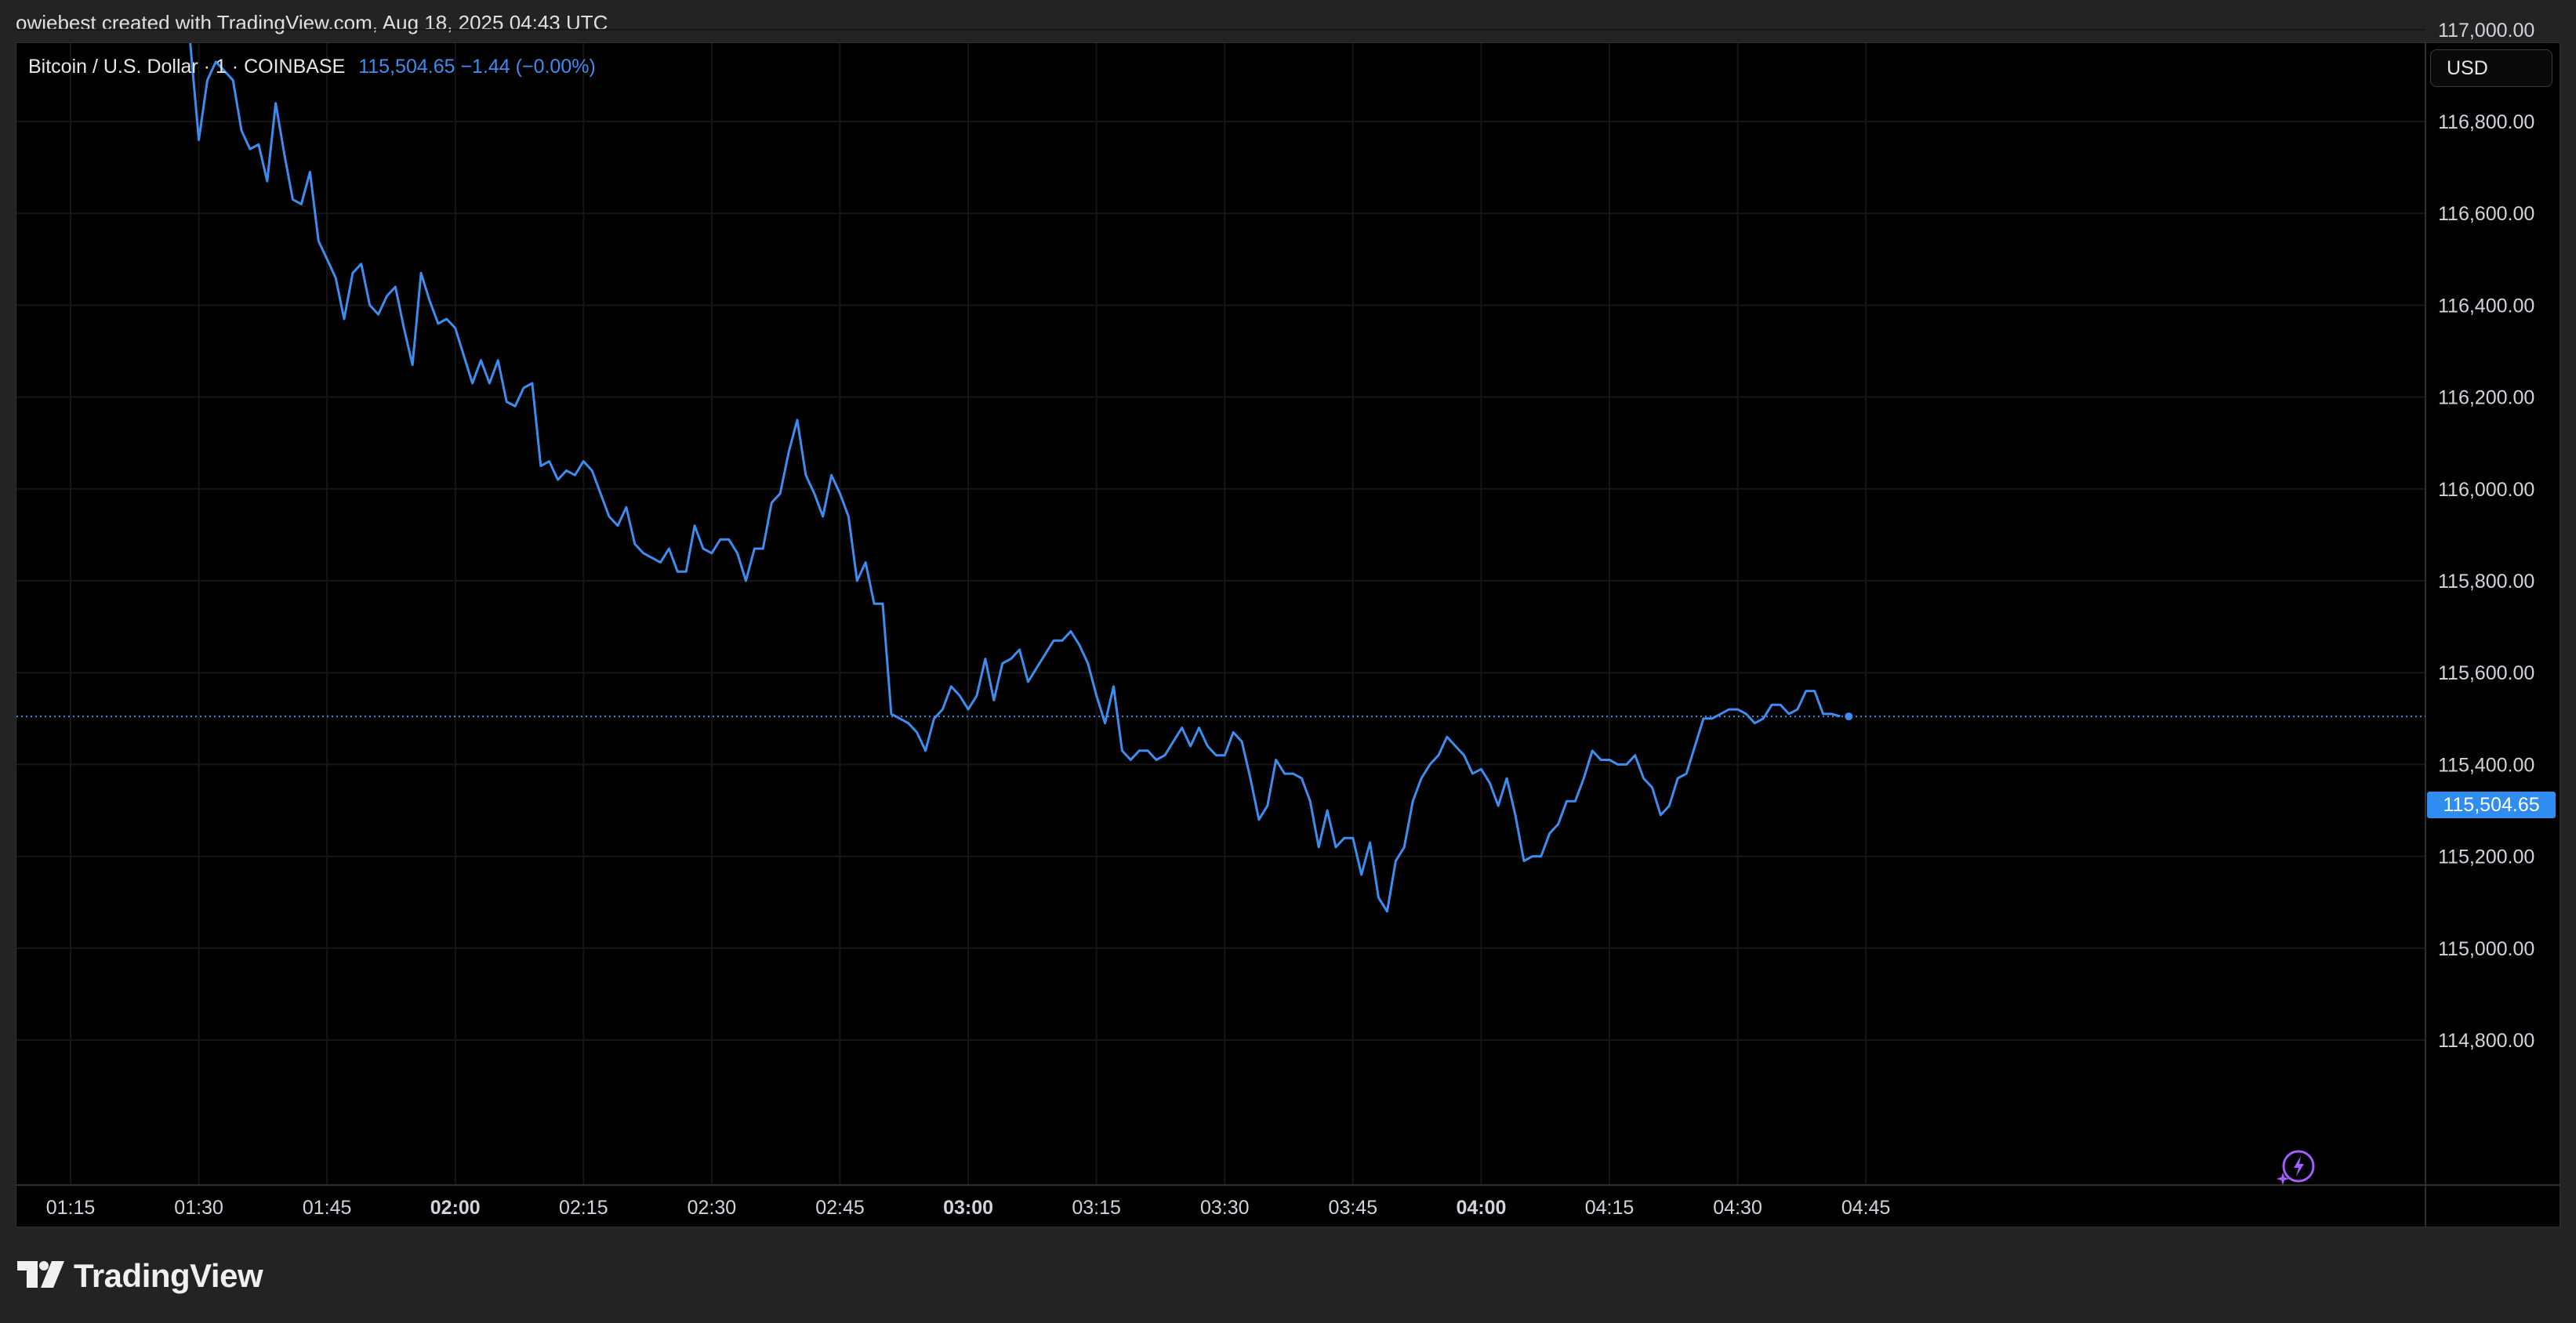 The height and width of the screenshot is (1323, 2576). I want to click on price-tick-label: 116,600.00, so click(2486, 214).